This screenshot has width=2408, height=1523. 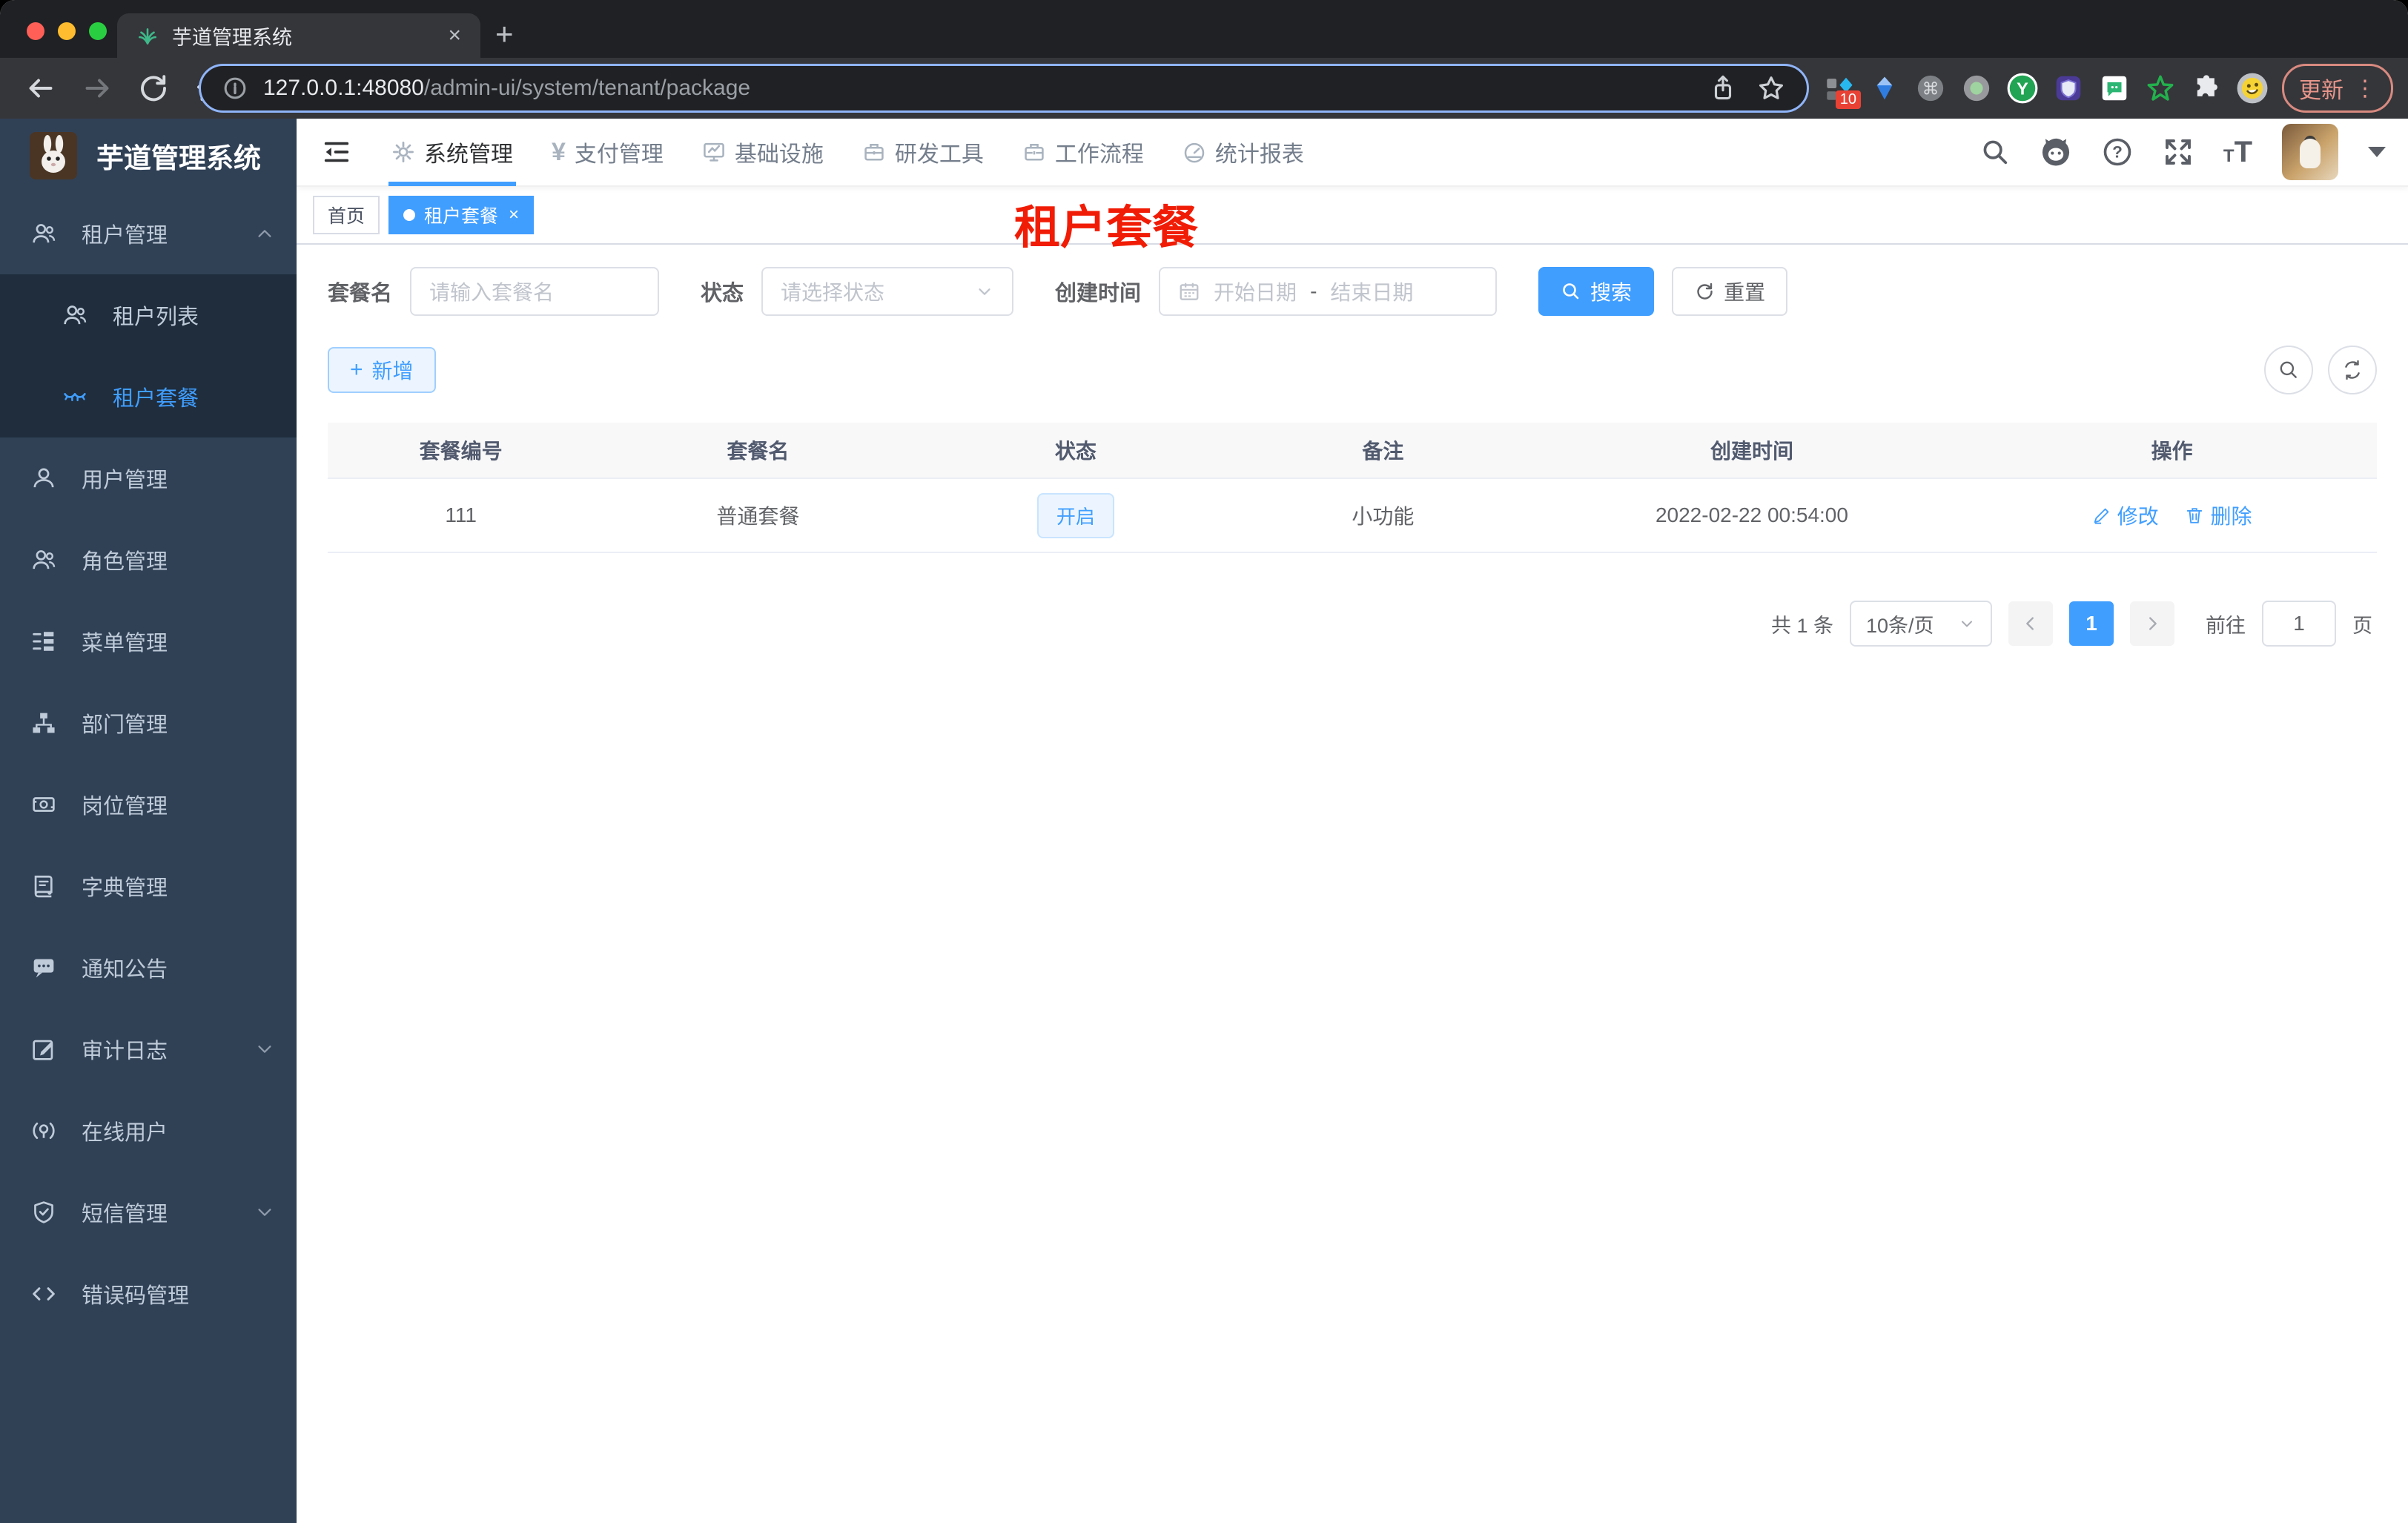 I want to click on sidebar-collapse-icon, so click(x=336, y=152).